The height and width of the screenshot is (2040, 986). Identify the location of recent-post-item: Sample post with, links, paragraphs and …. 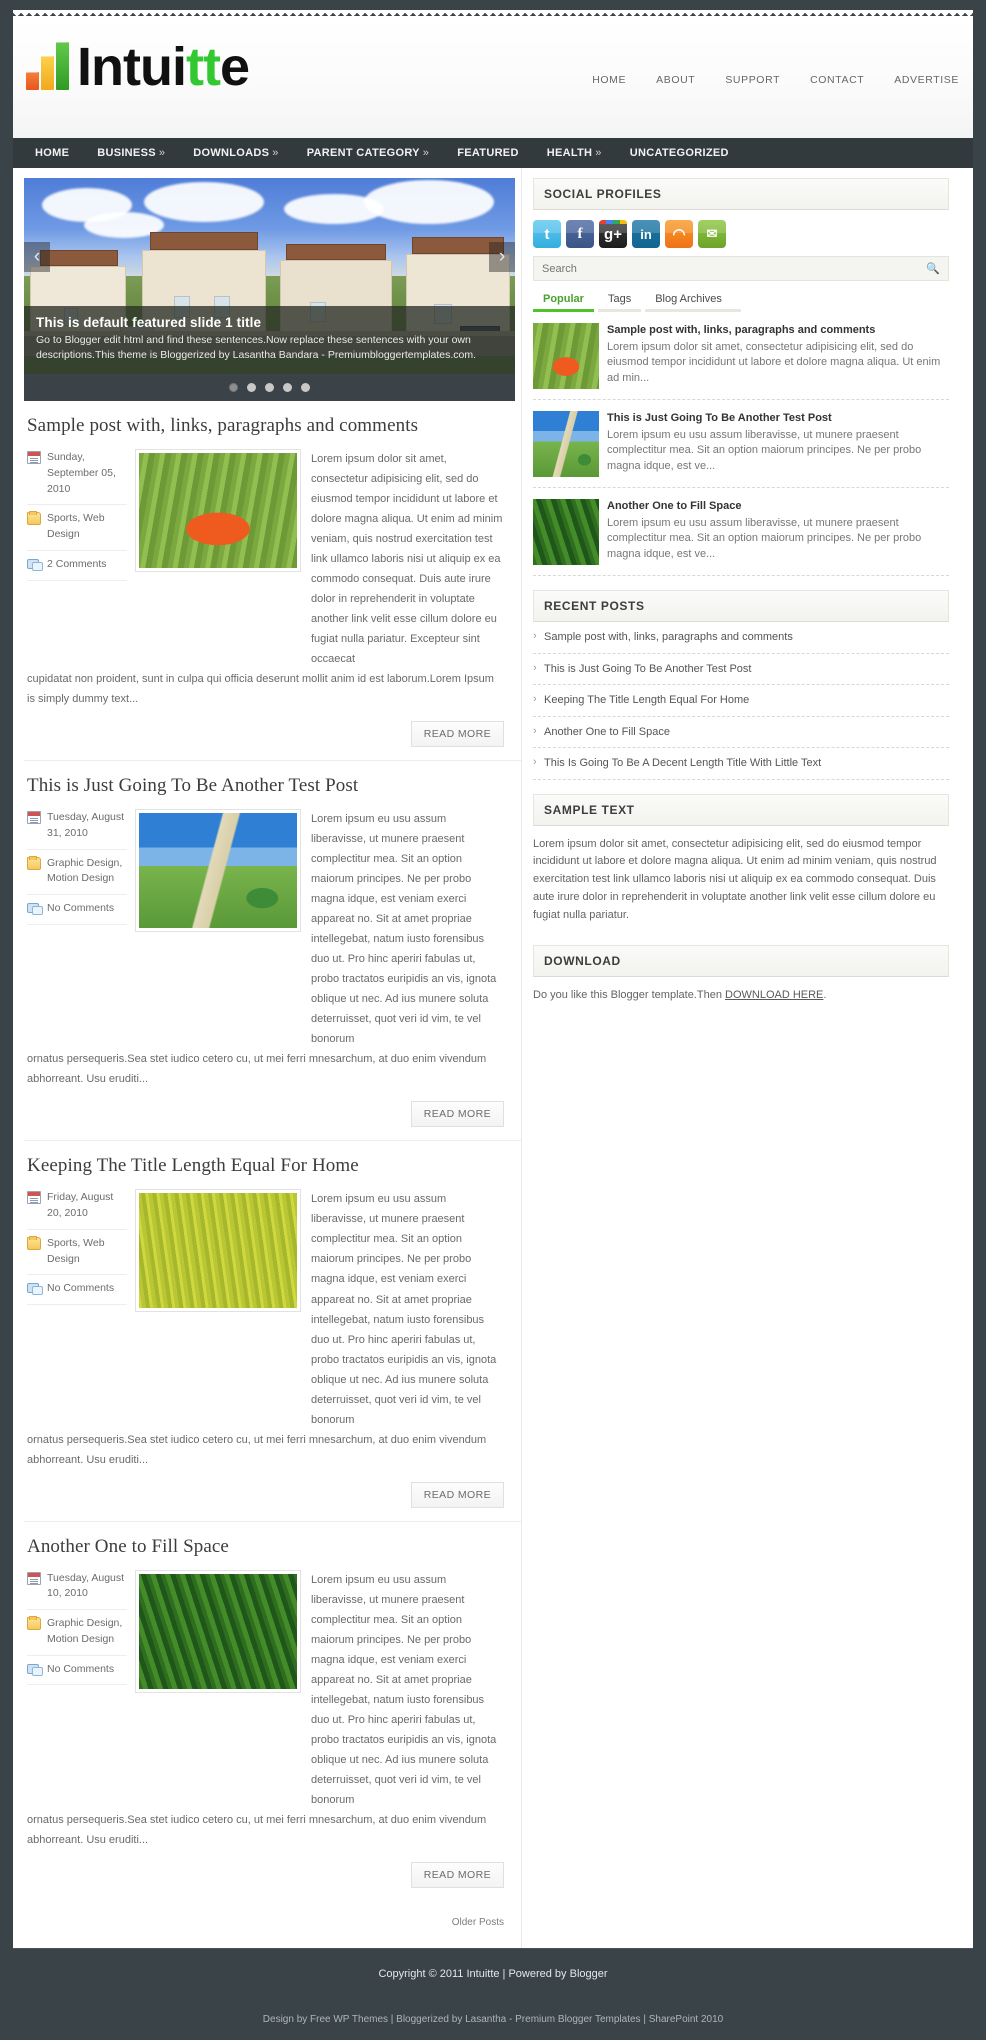
(741, 638).